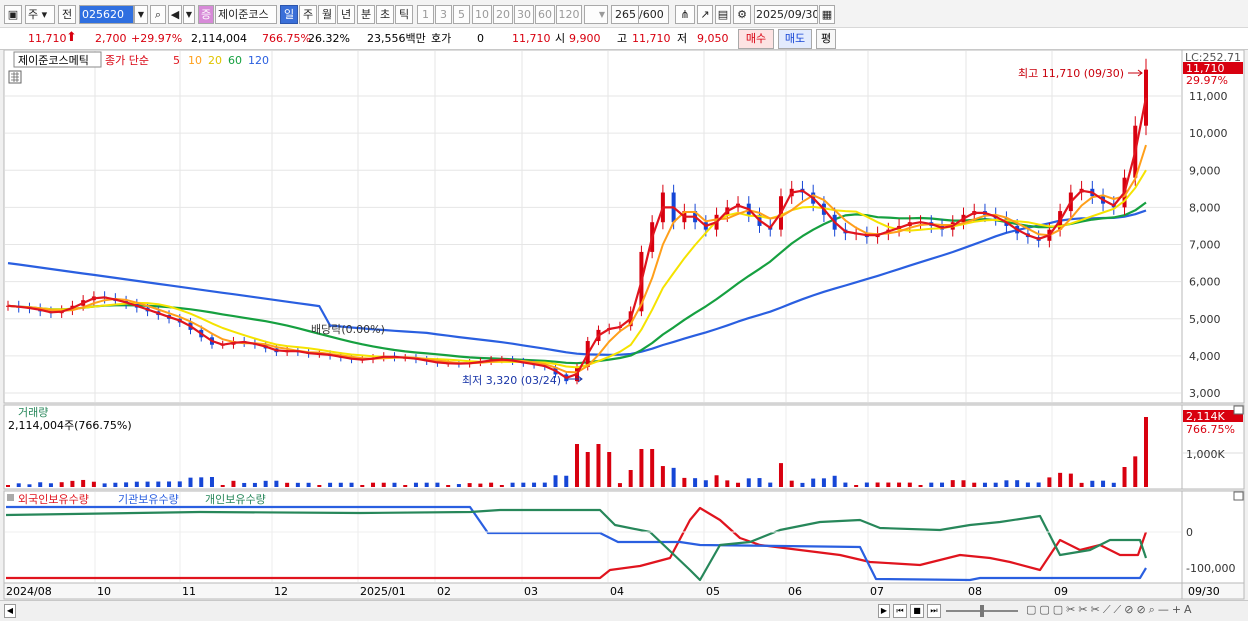  I want to click on zoom-slider-thumb, so click(982, 611).